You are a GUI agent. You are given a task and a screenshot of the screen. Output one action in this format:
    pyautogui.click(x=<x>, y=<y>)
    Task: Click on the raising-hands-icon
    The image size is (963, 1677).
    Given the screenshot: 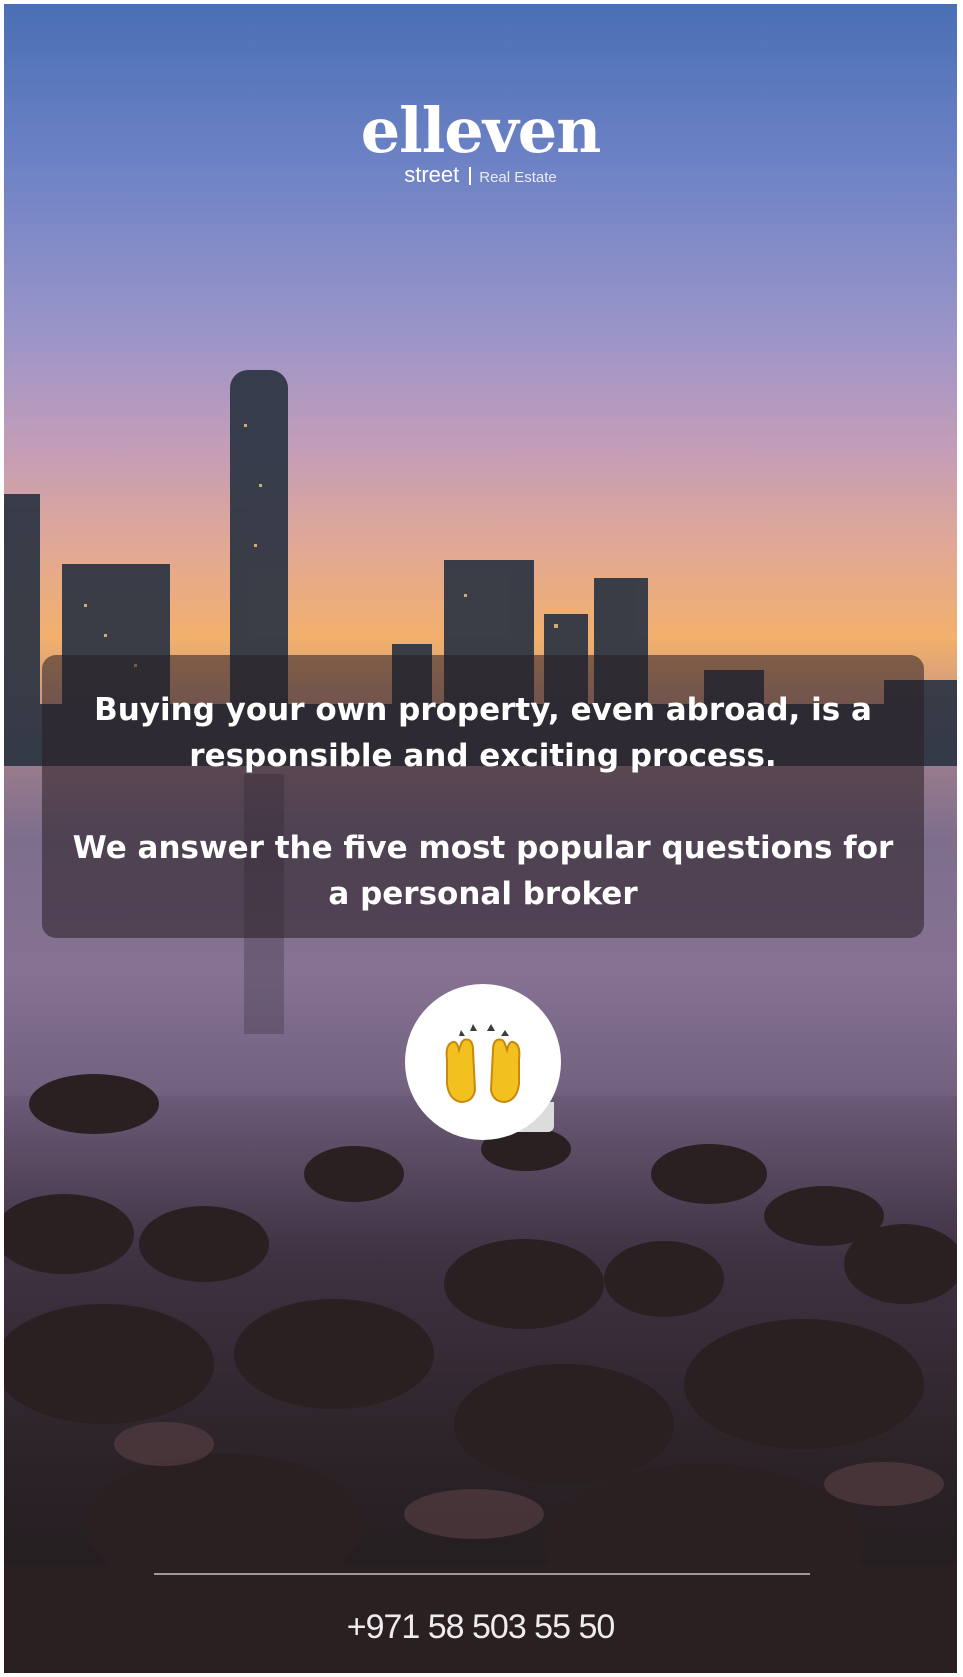 What is the action you would take?
    pyautogui.click(x=483, y=1064)
    